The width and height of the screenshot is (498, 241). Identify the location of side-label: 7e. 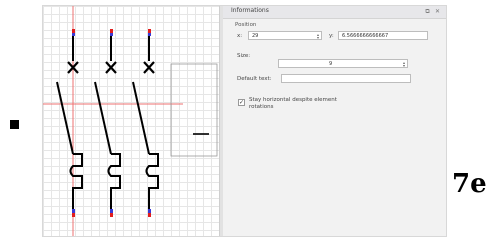
(469, 184).